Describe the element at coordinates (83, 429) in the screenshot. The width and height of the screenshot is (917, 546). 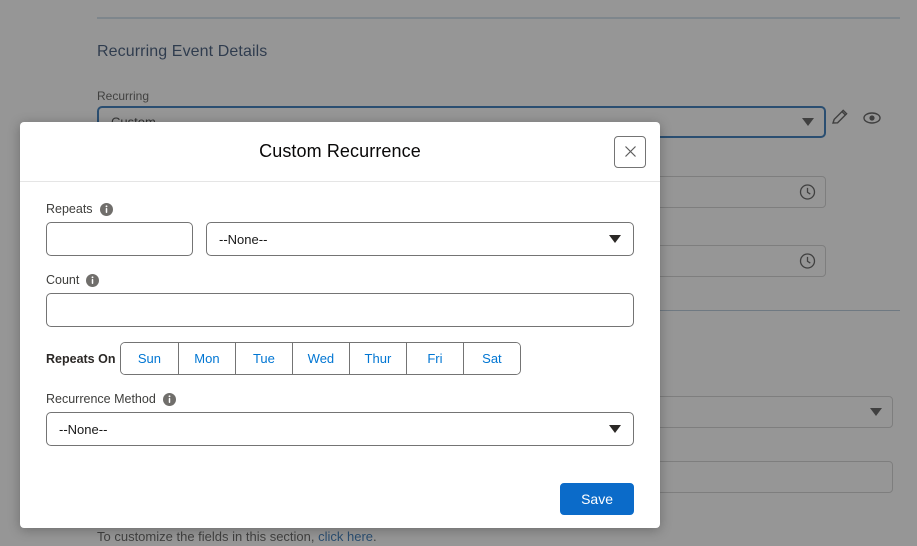
I see `recurrence-method-value: --None--` at that location.